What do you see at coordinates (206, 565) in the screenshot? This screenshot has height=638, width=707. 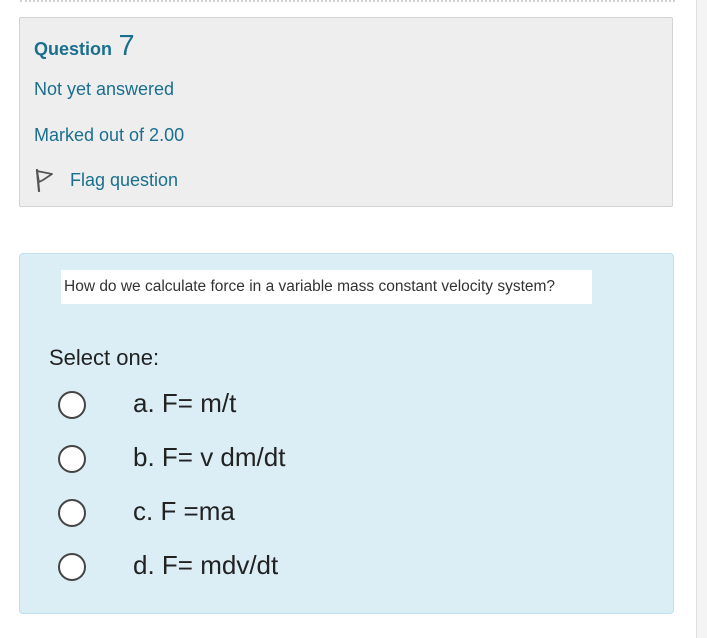 I see `answer-label-d: d. F= mdv/dt` at bounding box center [206, 565].